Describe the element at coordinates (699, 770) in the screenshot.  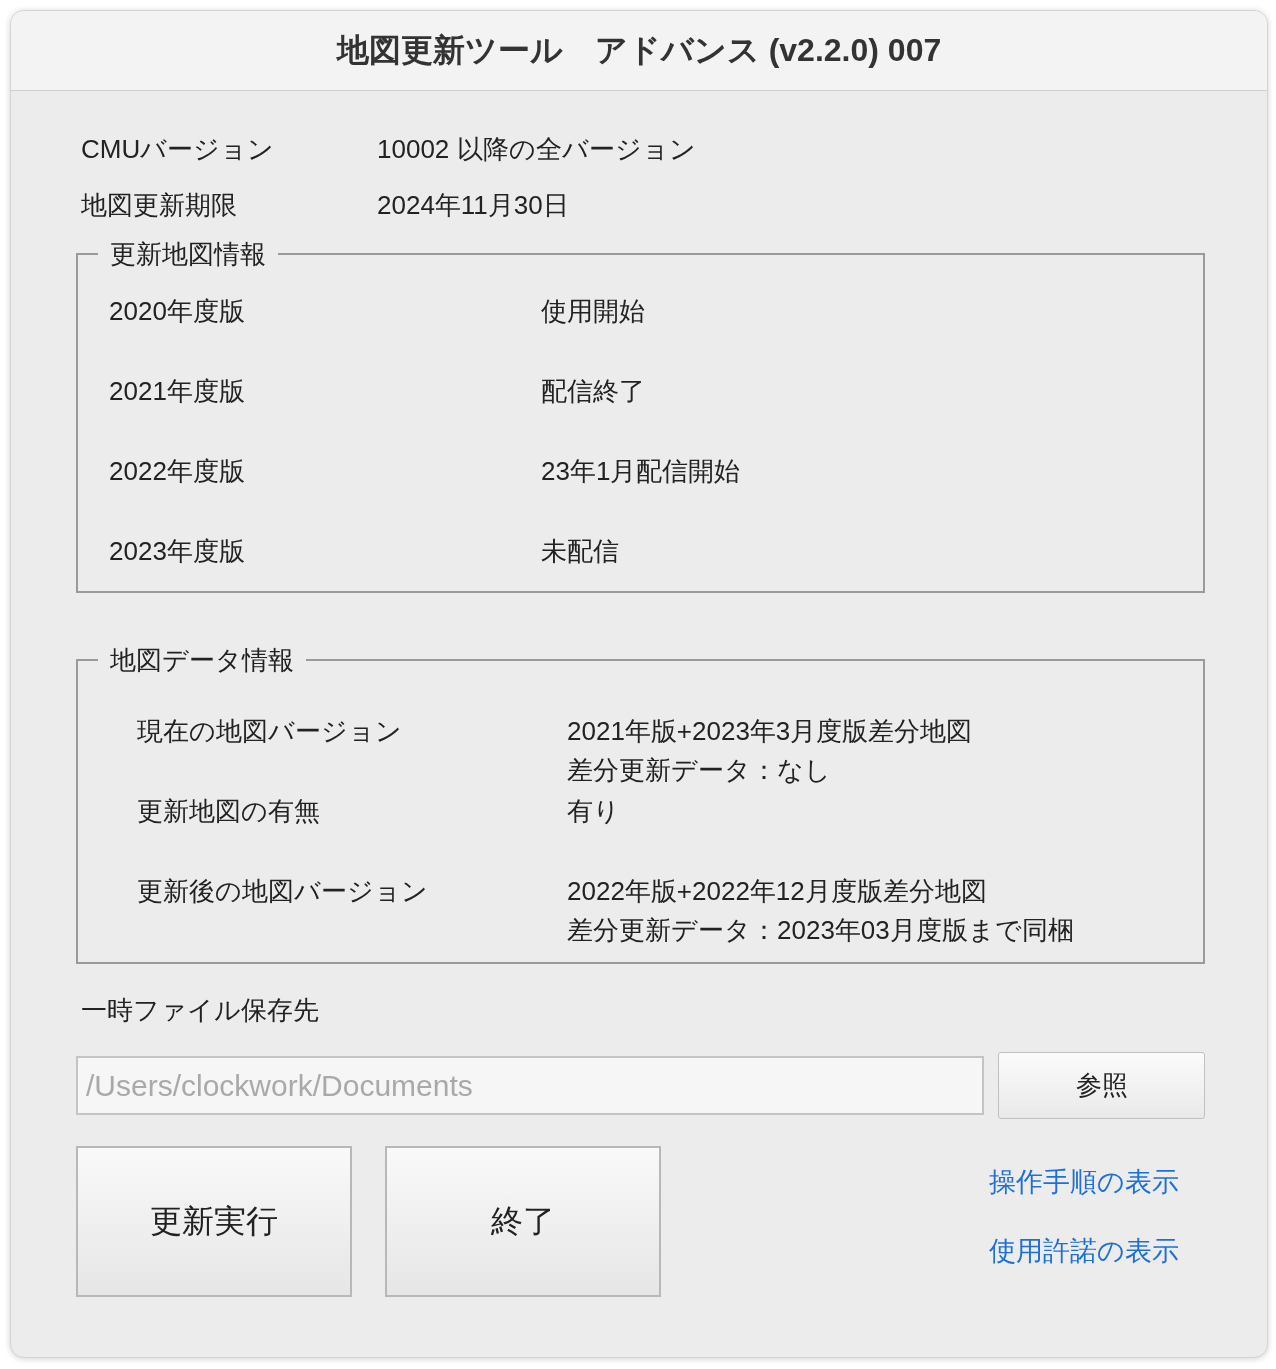
I see `data-value: 差分更新データ：なし` at that location.